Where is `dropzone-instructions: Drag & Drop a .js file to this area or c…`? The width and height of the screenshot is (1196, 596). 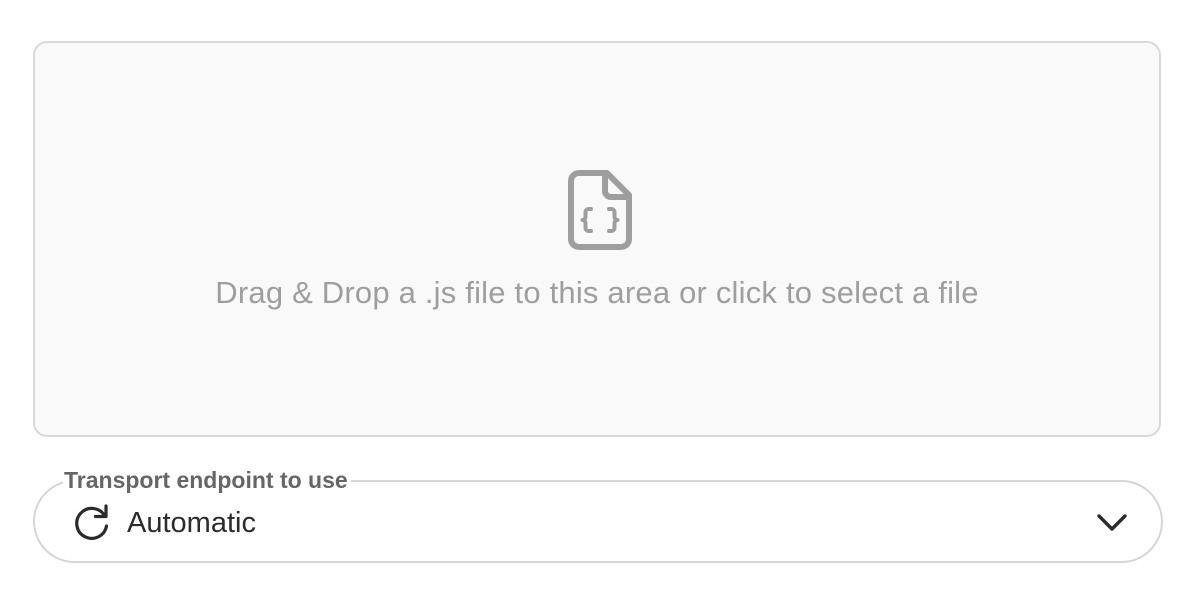 dropzone-instructions: Drag & Drop a .js file to this area or c… is located at coordinates (597, 292).